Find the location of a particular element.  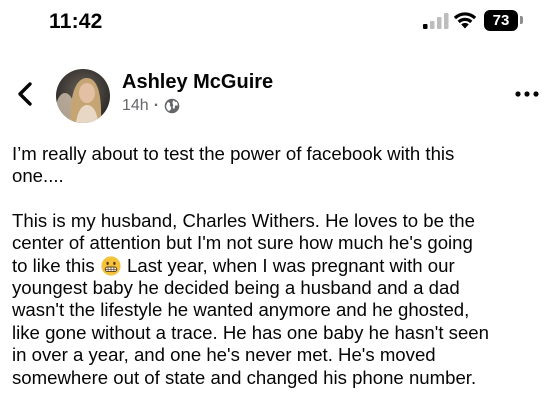

post-timestamp: 14h is located at coordinates (135, 106).